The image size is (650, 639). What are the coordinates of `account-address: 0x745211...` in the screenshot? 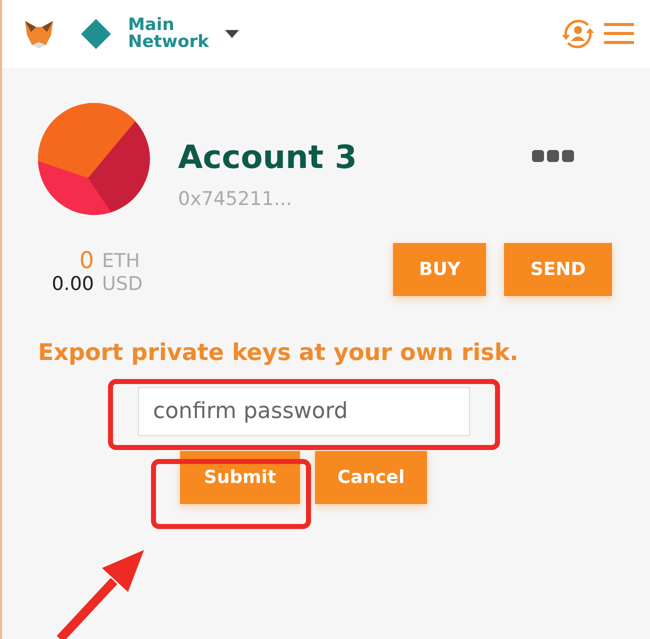 It's located at (235, 199).